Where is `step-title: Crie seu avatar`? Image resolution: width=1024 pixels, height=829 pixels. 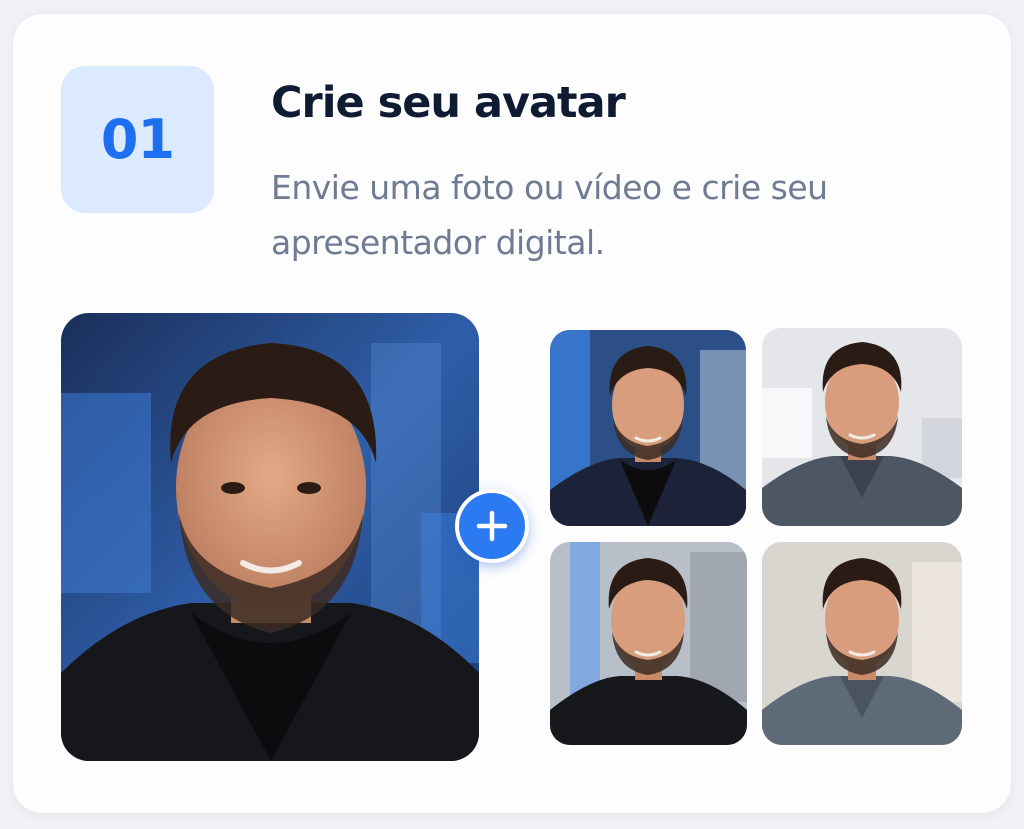
step-title: Crie seu avatar is located at coordinates (448, 103).